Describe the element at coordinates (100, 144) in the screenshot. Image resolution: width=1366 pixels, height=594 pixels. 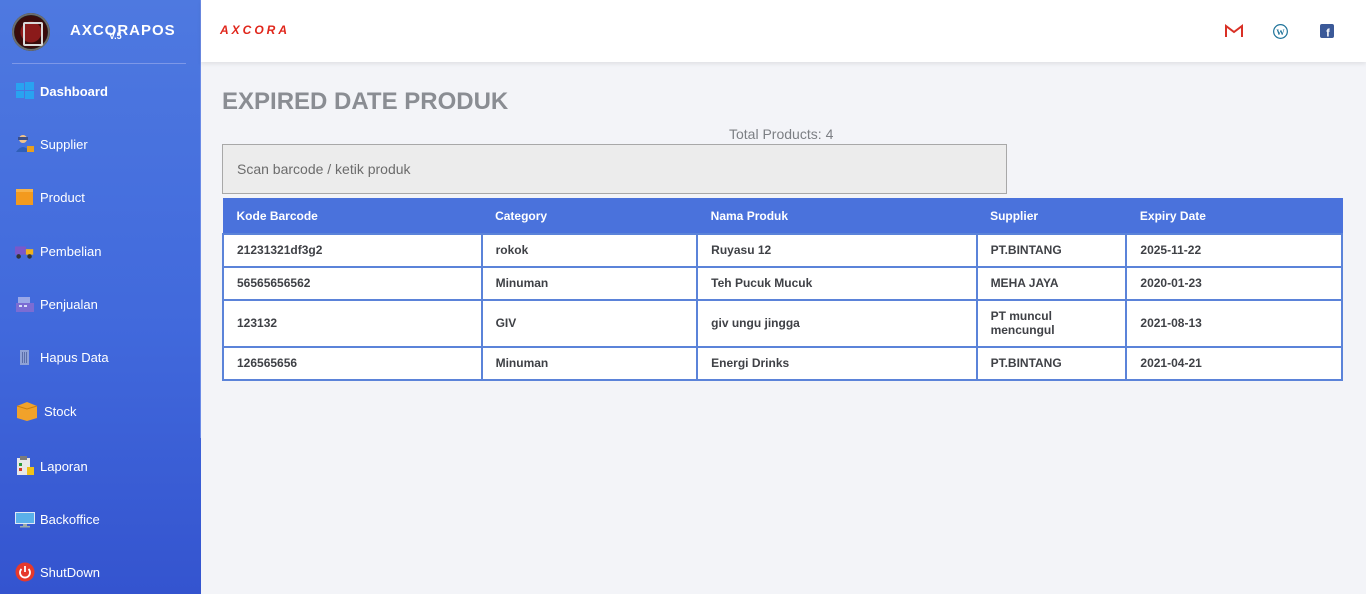
I see `sidebar-item-supplier: Supplier` at that location.